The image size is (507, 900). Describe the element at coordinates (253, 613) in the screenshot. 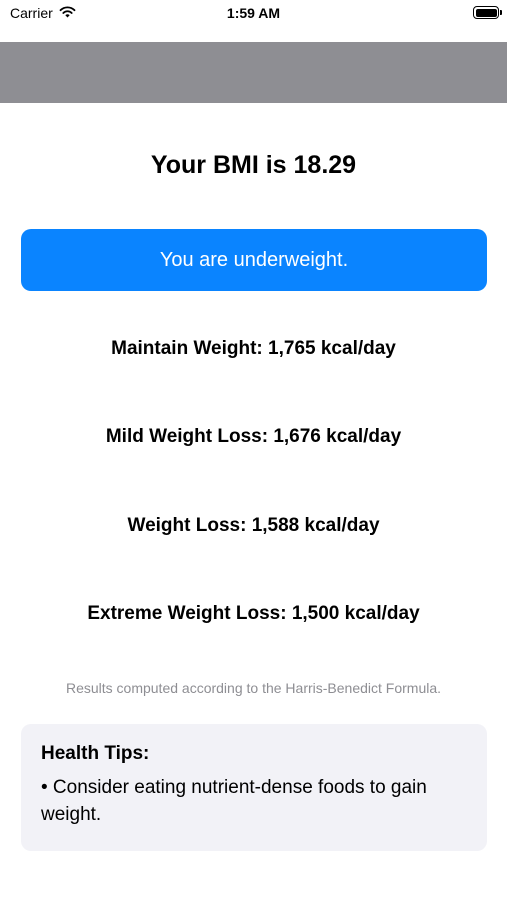

I see `extreme-weight-loss-calories: Extreme Weight Loss: 1,500 kcal/day` at that location.